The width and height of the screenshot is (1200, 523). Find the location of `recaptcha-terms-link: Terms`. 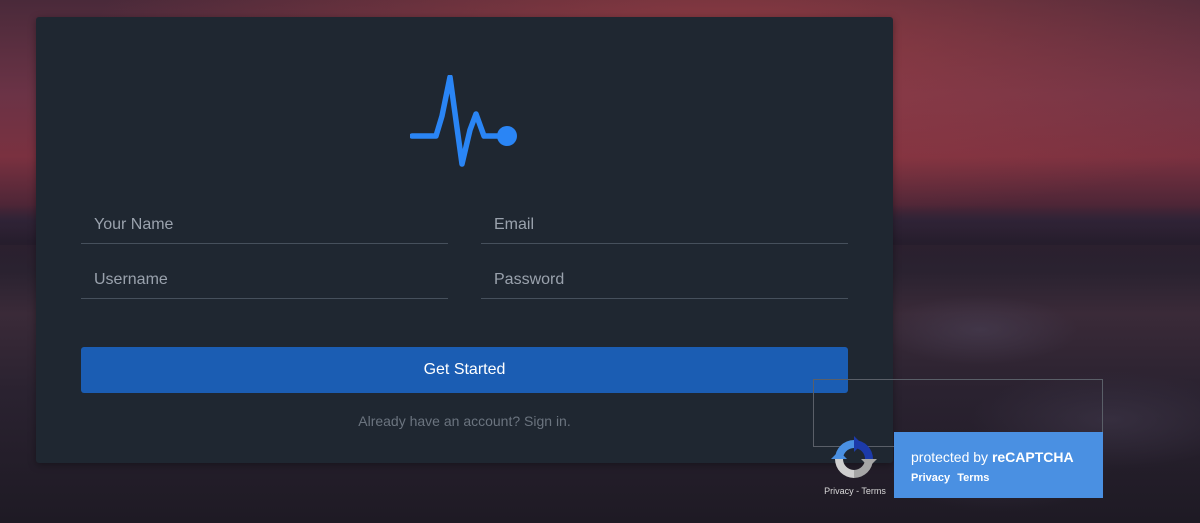

recaptcha-terms-link: Terms is located at coordinates (973, 478).